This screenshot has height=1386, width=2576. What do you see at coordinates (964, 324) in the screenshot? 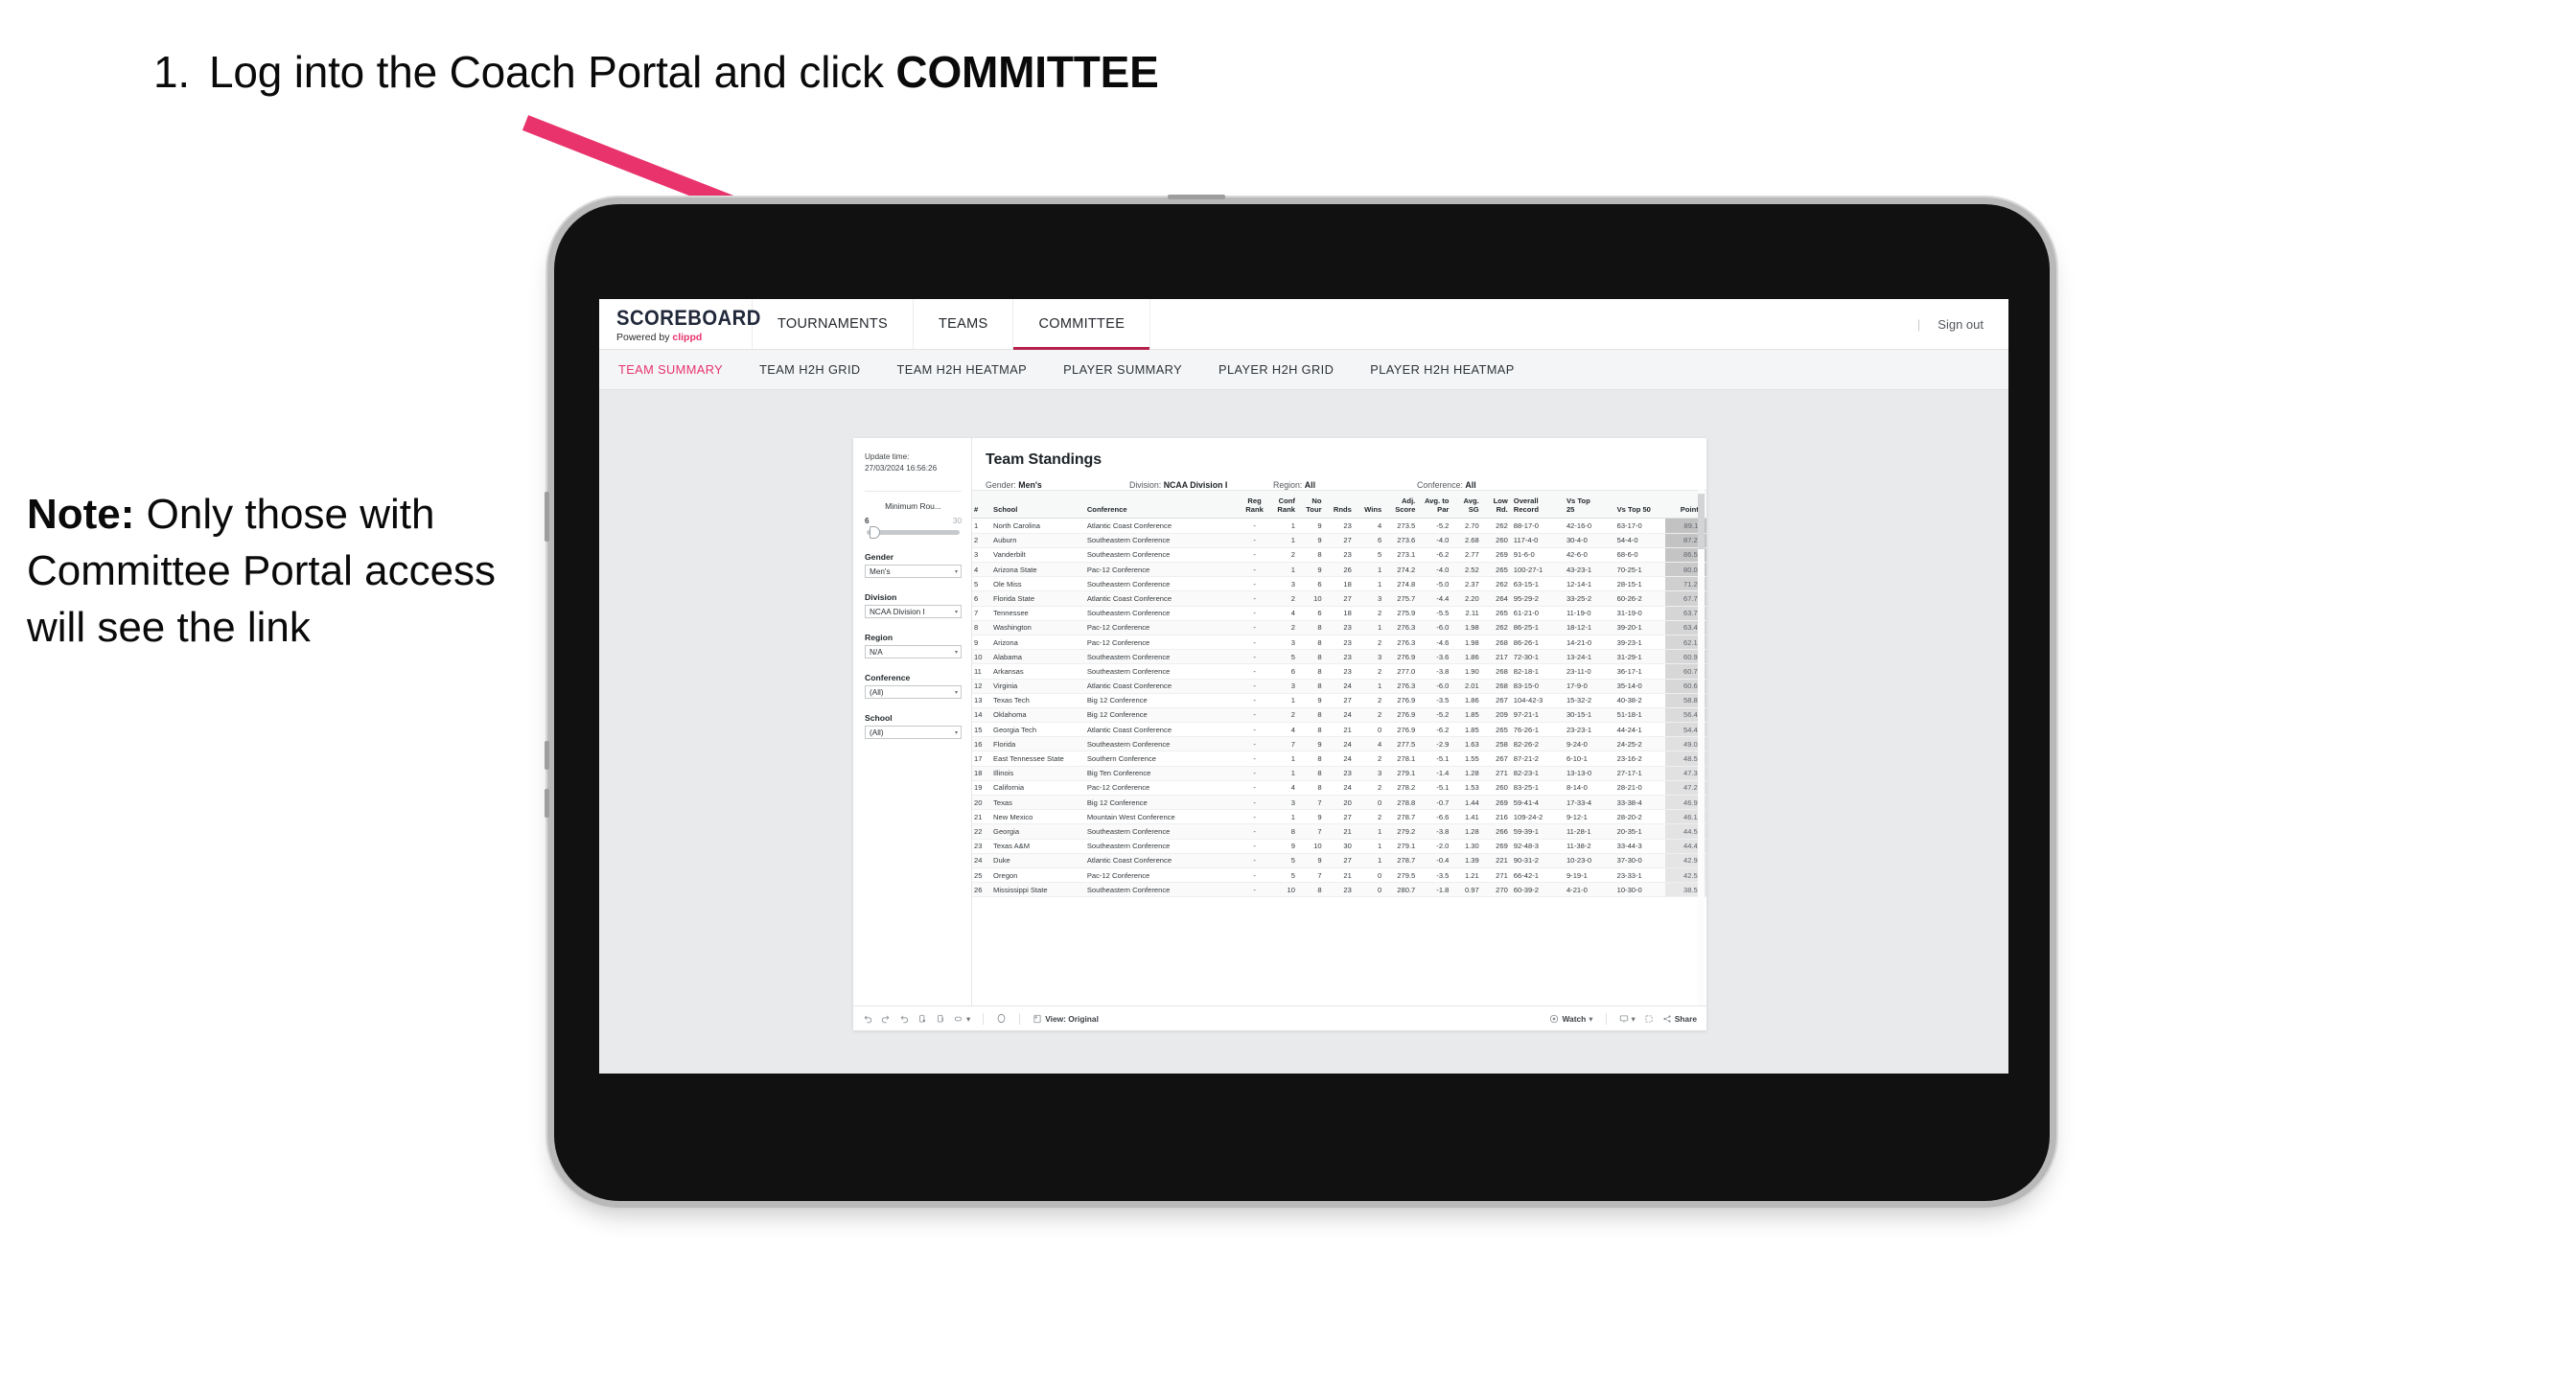
I see `nav-tab-teams: TEAMS` at bounding box center [964, 324].